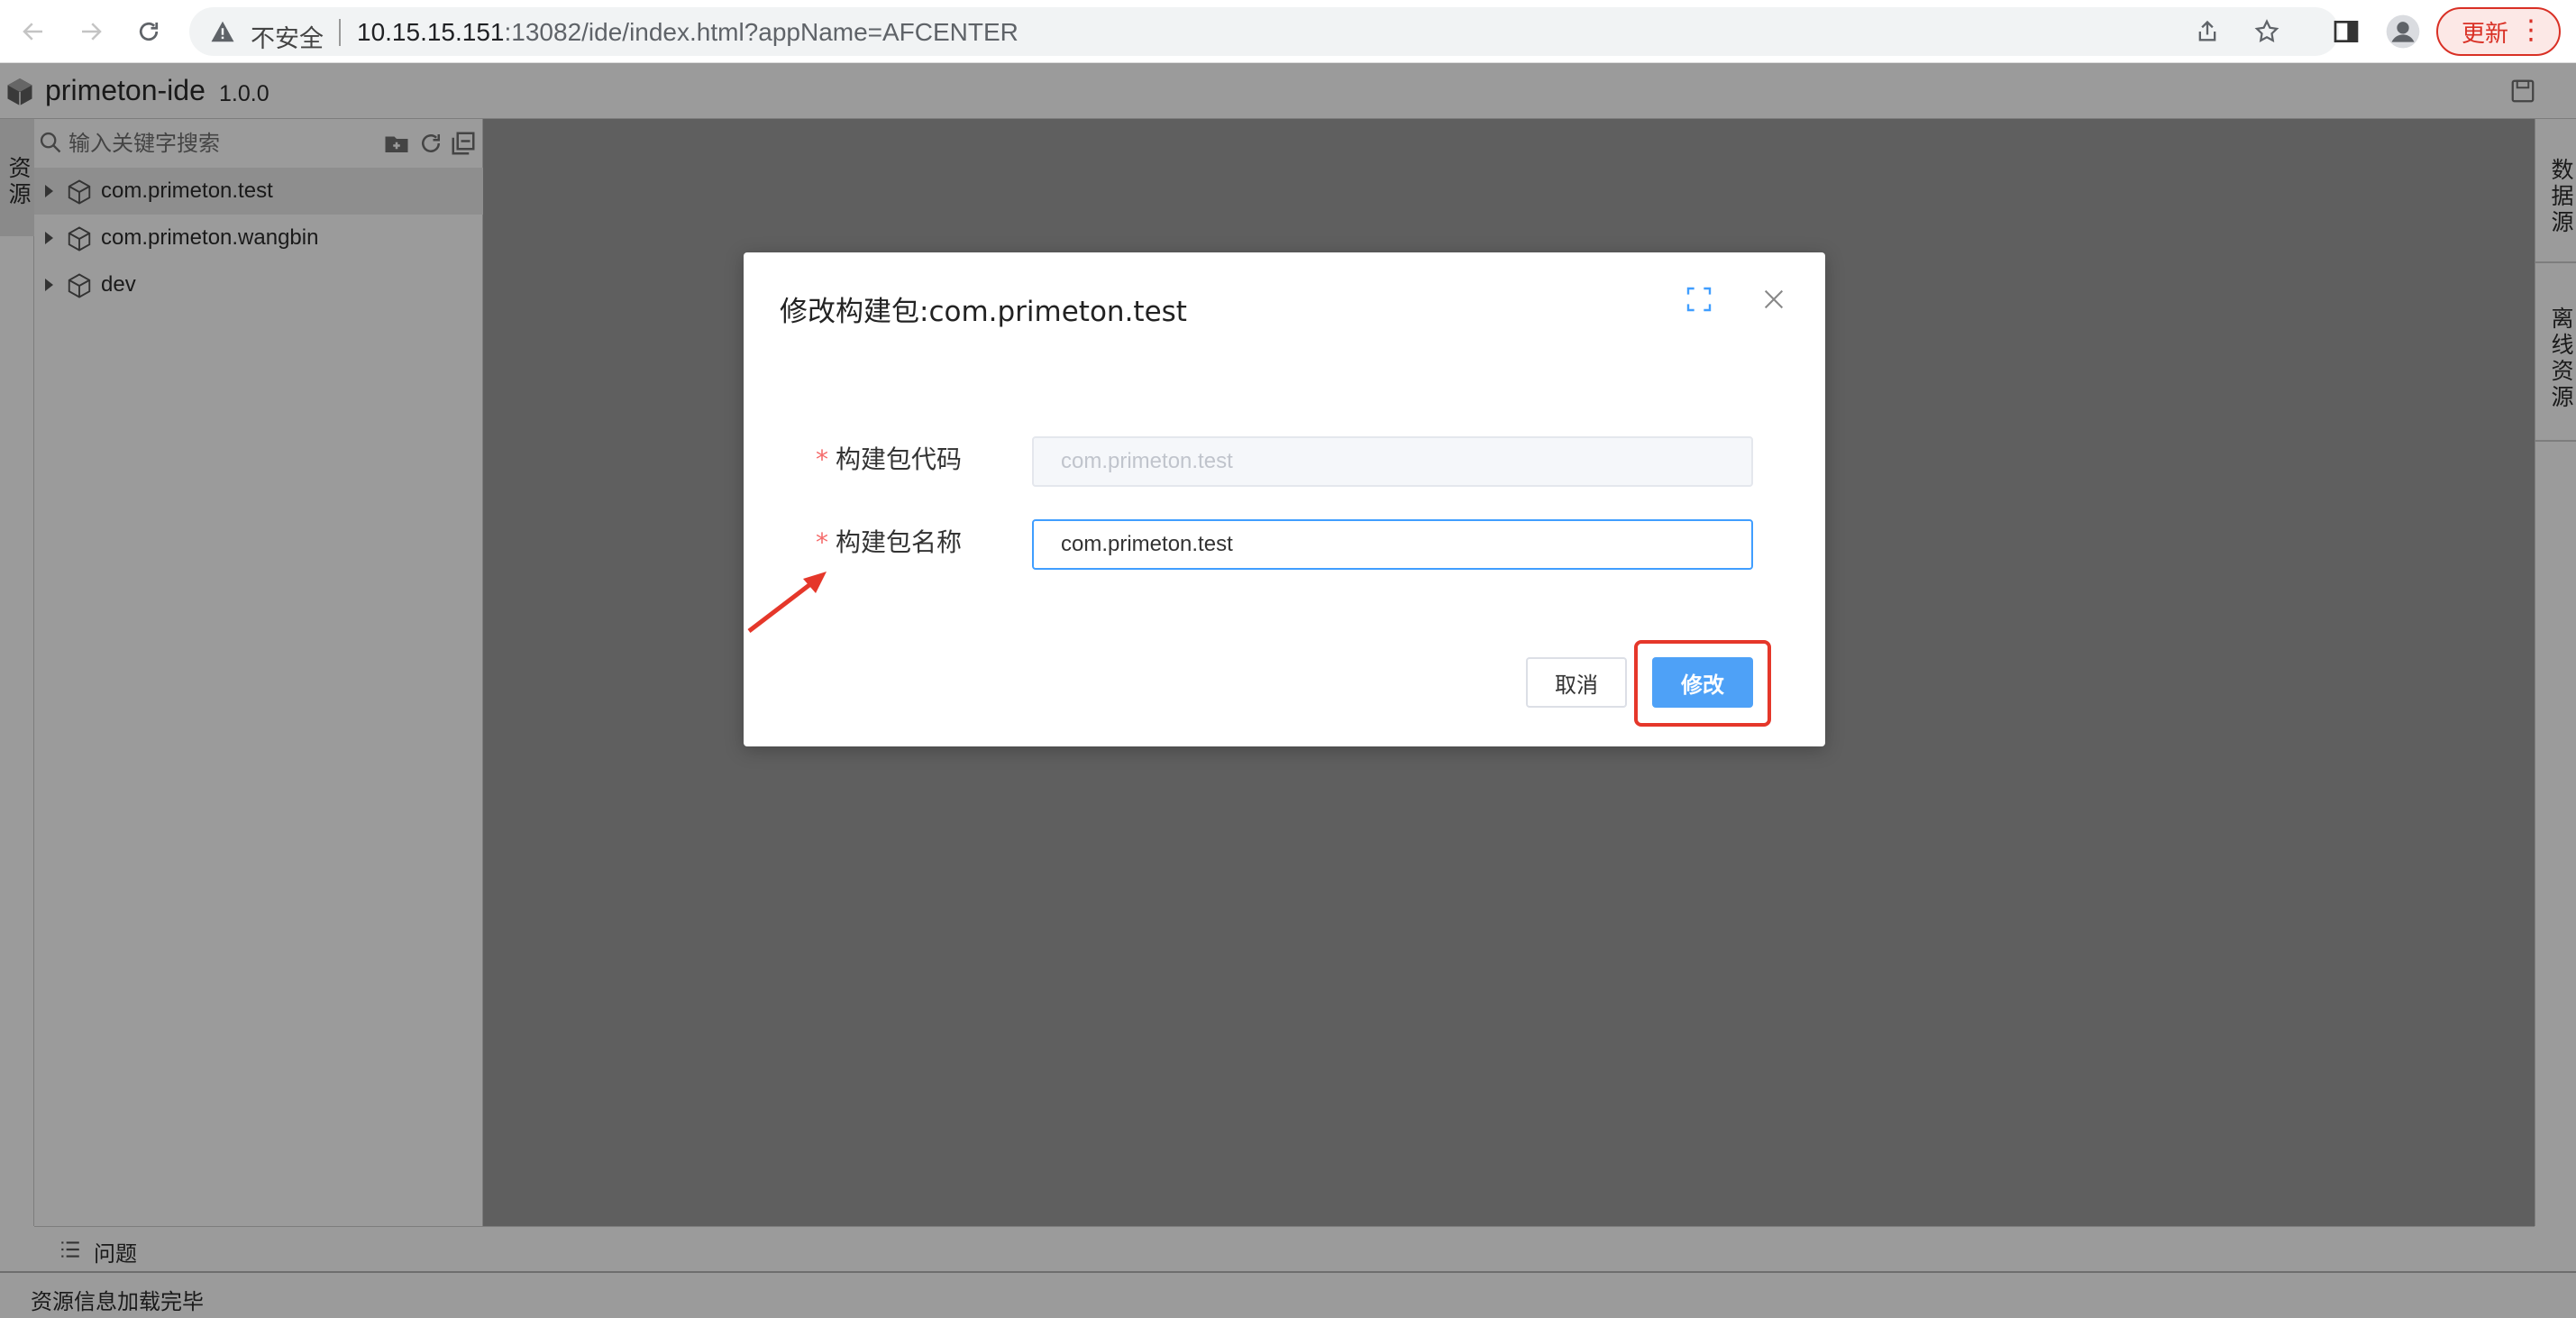 Image resolution: width=2576 pixels, height=1318 pixels. What do you see at coordinates (1702, 682) in the screenshot?
I see `modify-button: 修改` at bounding box center [1702, 682].